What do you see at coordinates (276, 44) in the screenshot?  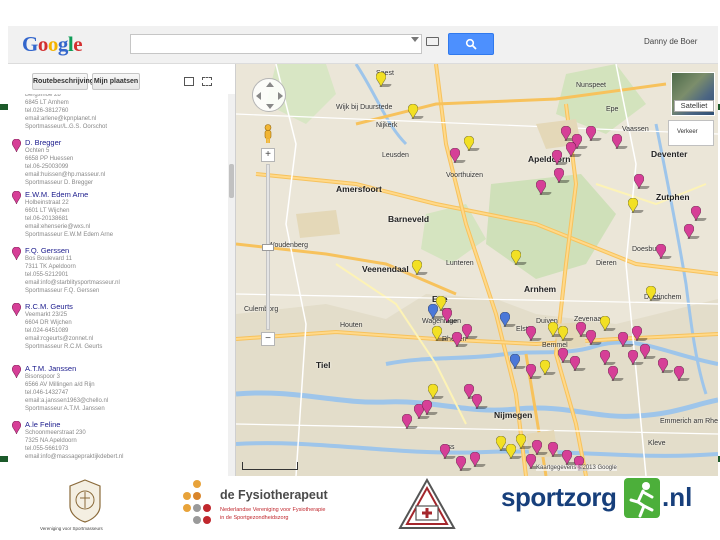 I see `search-input` at bounding box center [276, 44].